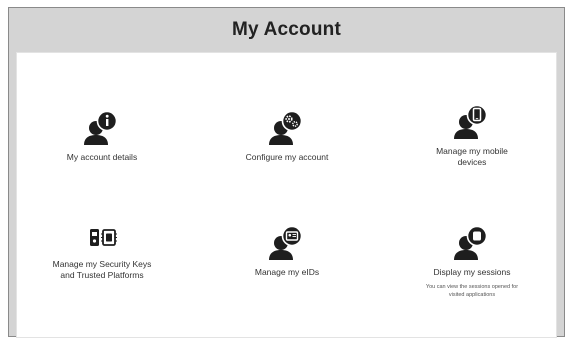 The width and height of the screenshot is (573, 340). I want to click on security-keys-icon, so click(103, 237).